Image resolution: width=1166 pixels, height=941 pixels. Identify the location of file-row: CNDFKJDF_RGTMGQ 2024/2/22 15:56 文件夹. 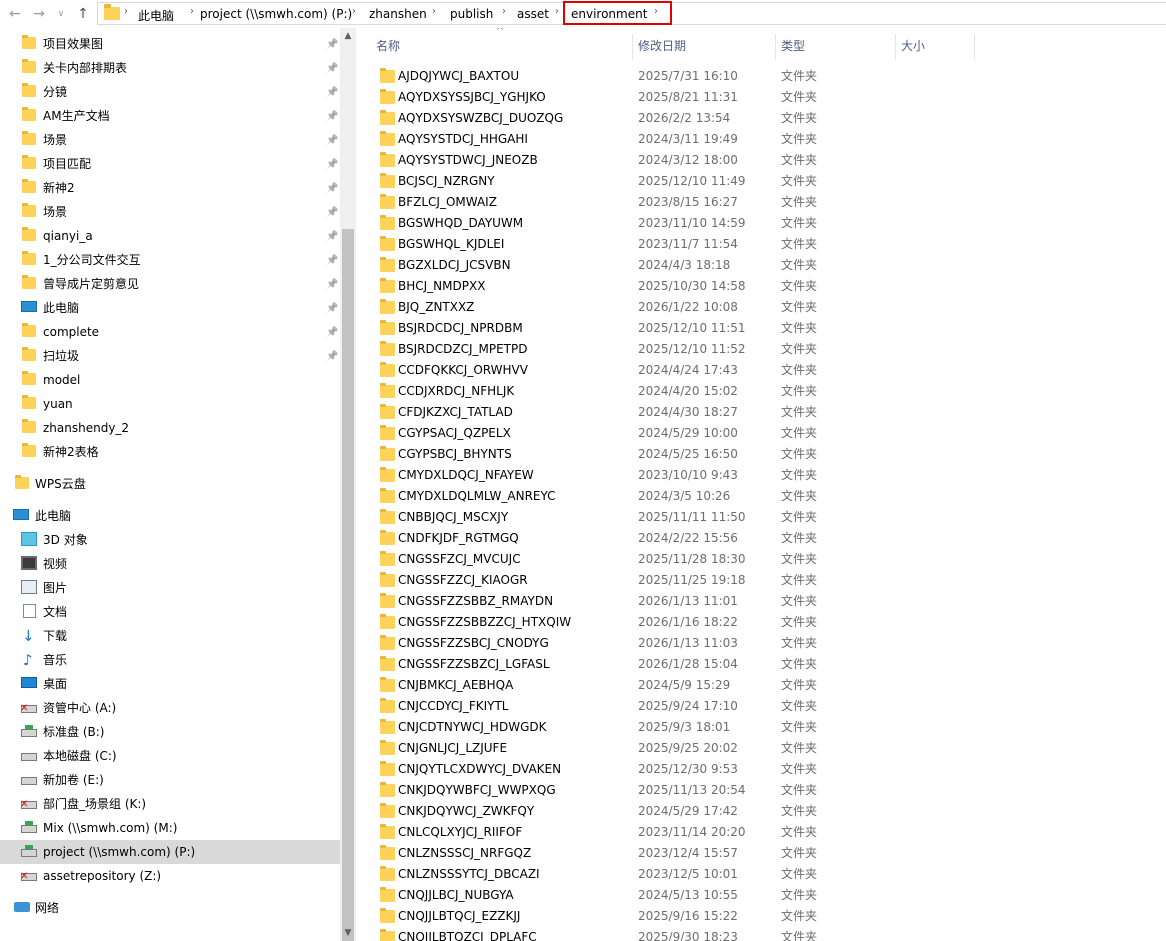
(764, 538).